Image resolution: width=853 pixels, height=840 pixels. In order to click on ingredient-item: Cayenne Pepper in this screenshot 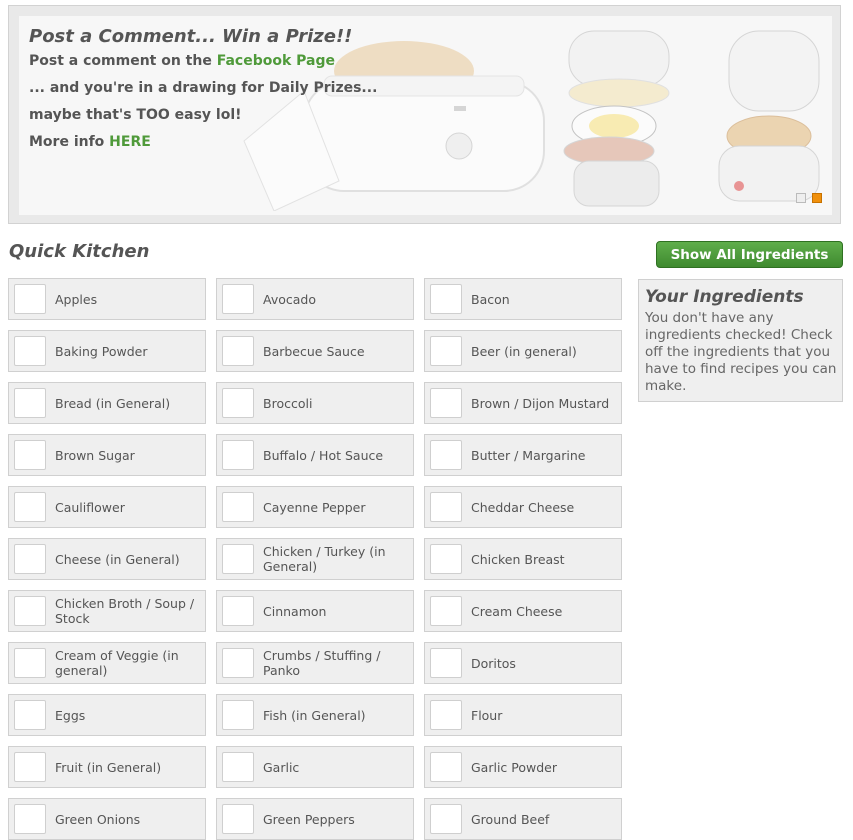, I will do `click(315, 507)`.